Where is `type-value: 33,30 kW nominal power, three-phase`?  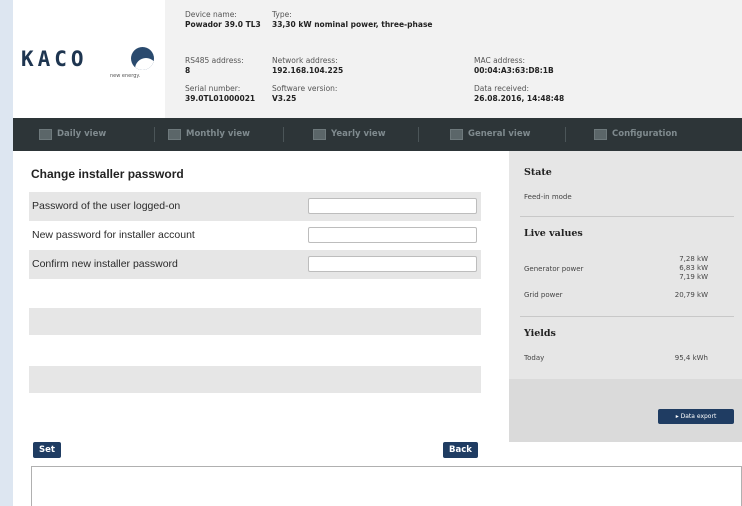
type-value: 33,30 kW nominal power, three-phase is located at coordinates (352, 24).